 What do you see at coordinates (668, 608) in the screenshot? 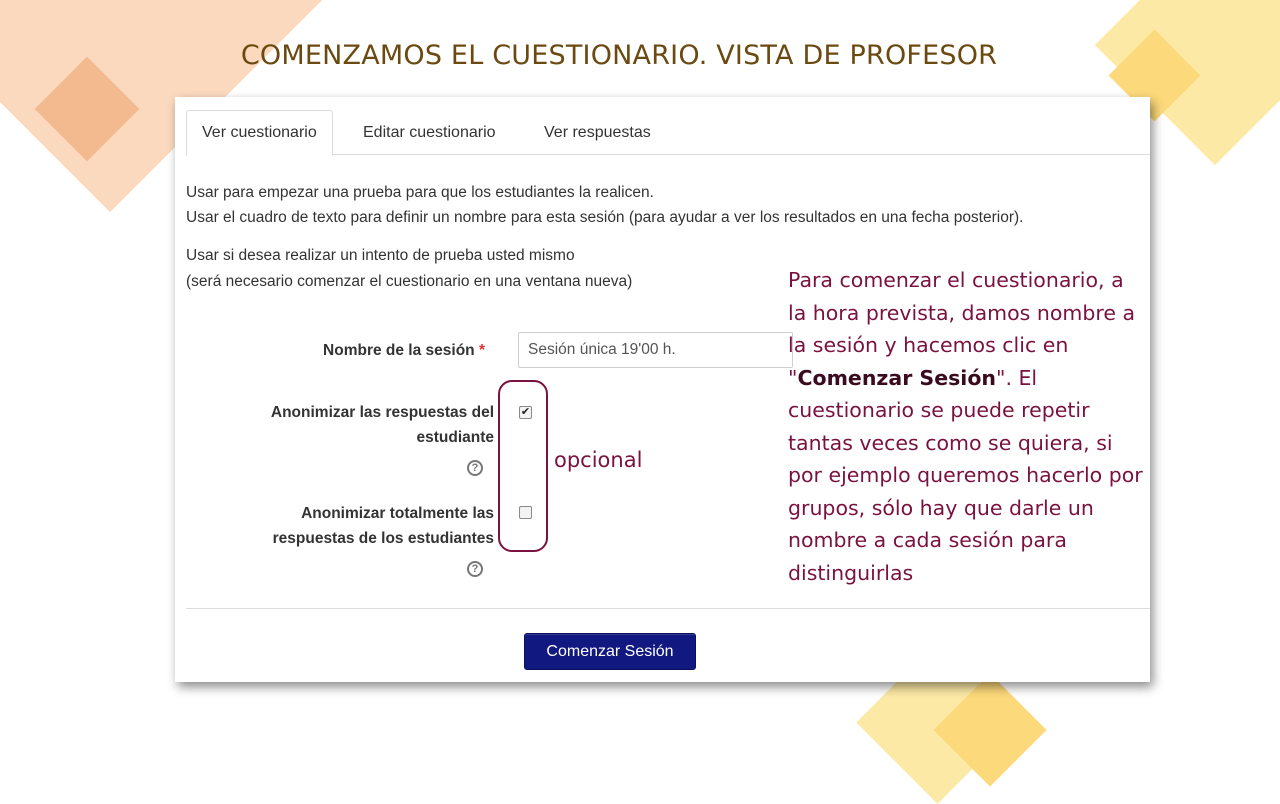
I see `form-divider` at bounding box center [668, 608].